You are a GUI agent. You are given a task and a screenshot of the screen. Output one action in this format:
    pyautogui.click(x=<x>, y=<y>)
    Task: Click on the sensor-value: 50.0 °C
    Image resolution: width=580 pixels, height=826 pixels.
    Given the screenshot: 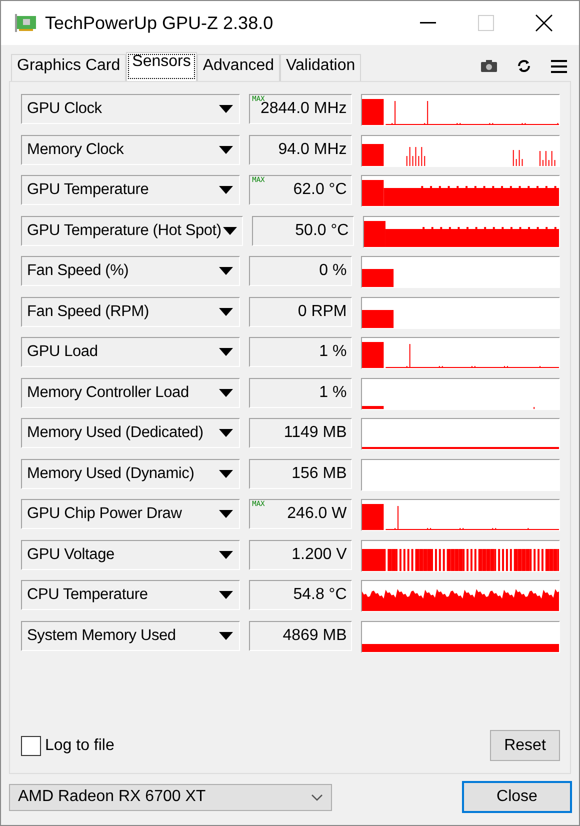 What is the action you would take?
    pyautogui.click(x=303, y=231)
    